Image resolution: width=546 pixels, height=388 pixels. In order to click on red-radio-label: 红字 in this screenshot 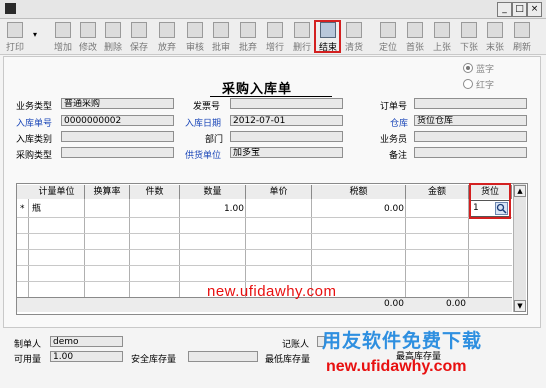, I will do `click(485, 86)`.